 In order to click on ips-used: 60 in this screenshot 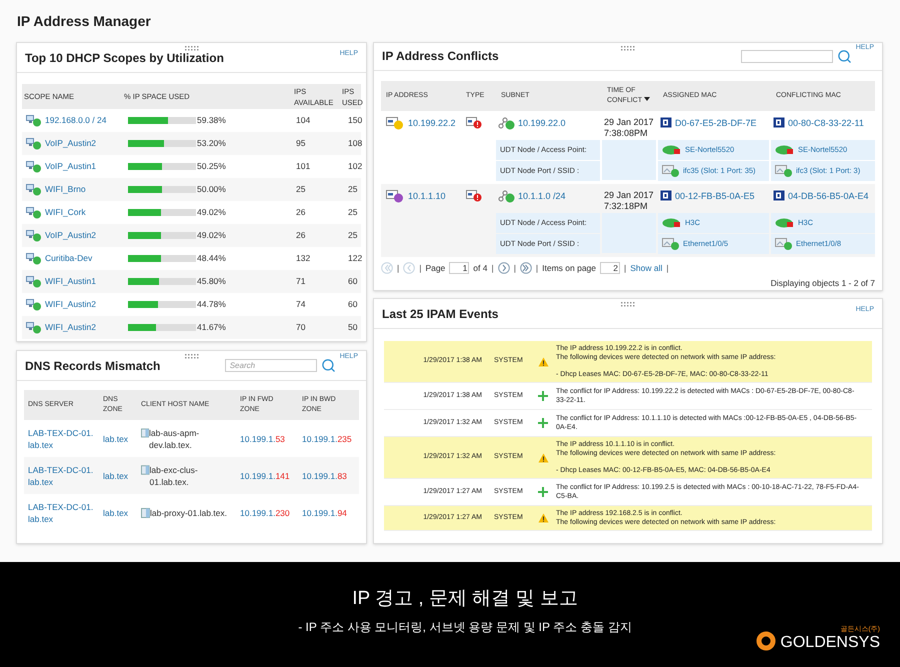, I will do `click(352, 281)`.